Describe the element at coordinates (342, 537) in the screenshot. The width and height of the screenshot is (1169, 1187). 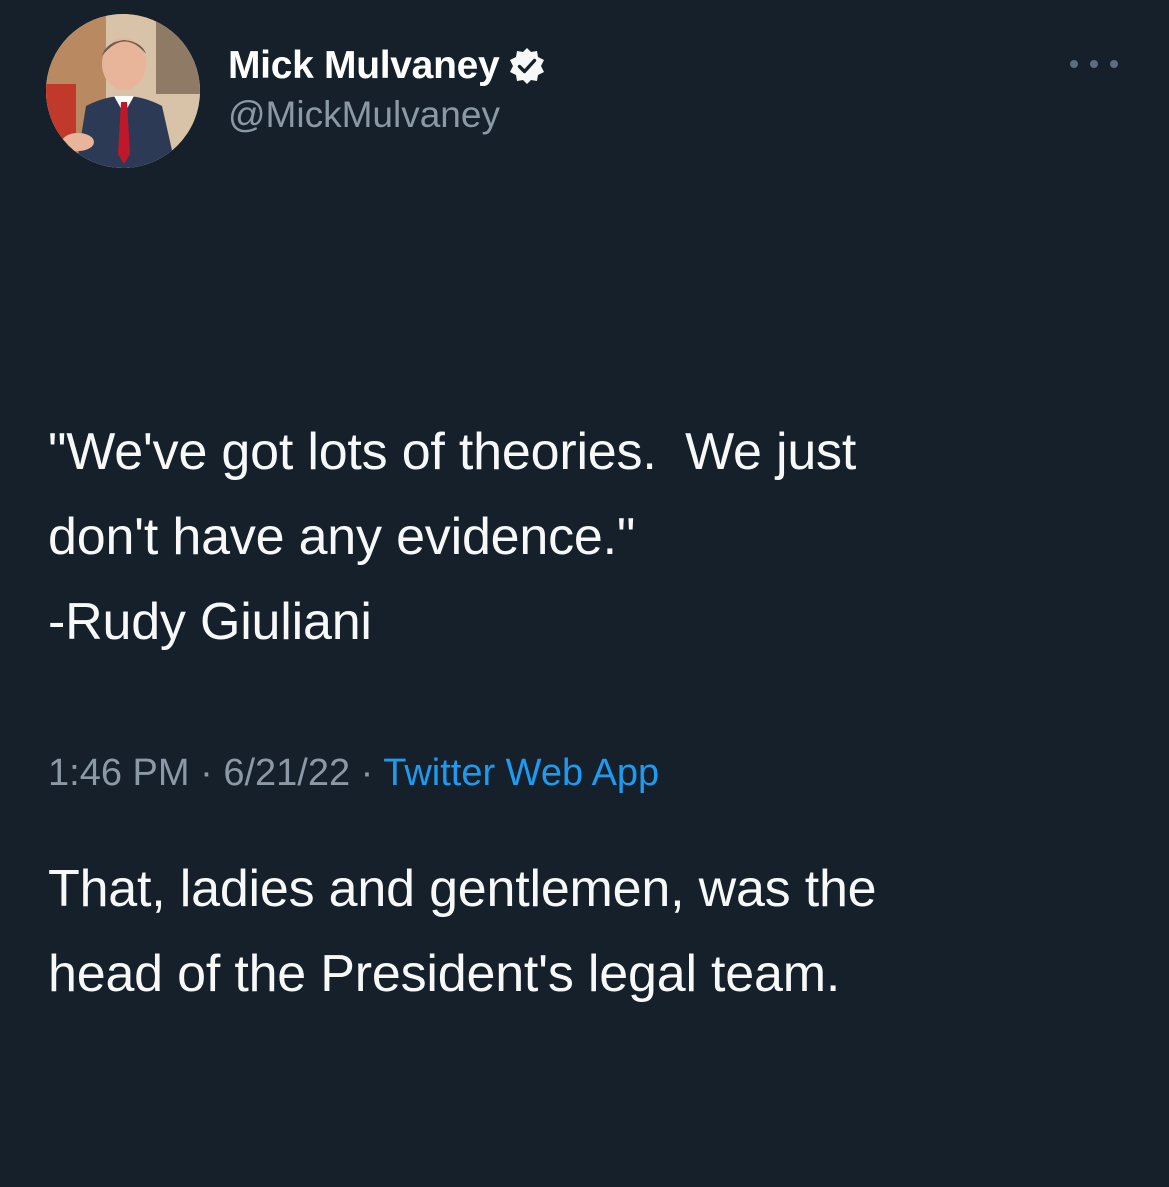
I see `quote-line: don't have any evidence."` at that location.